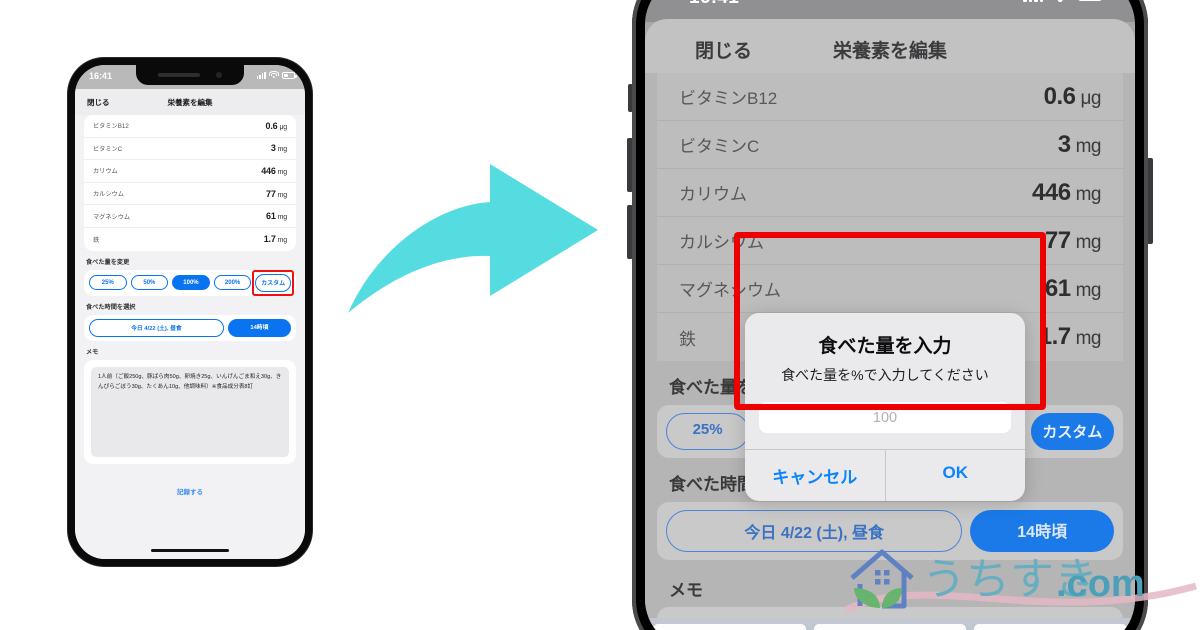  Describe the element at coordinates (156, 327) in the screenshot. I see `date-picker-button: 今日 4/22 (土), 昼食` at that location.